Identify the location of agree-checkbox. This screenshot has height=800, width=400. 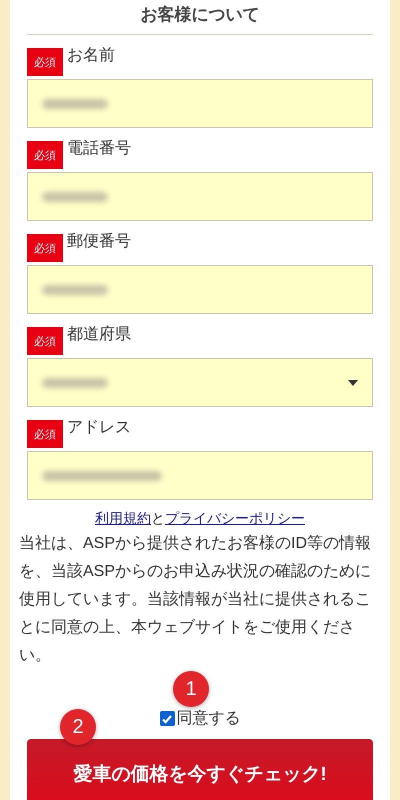
(167, 718).